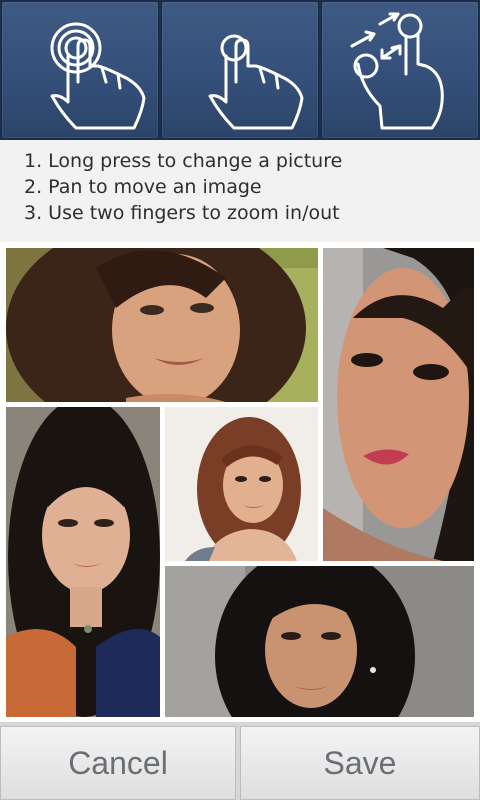 This screenshot has height=800, width=480. Describe the element at coordinates (397, 71) in the screenshot. I see `pinch-zoom-icon` at that location.